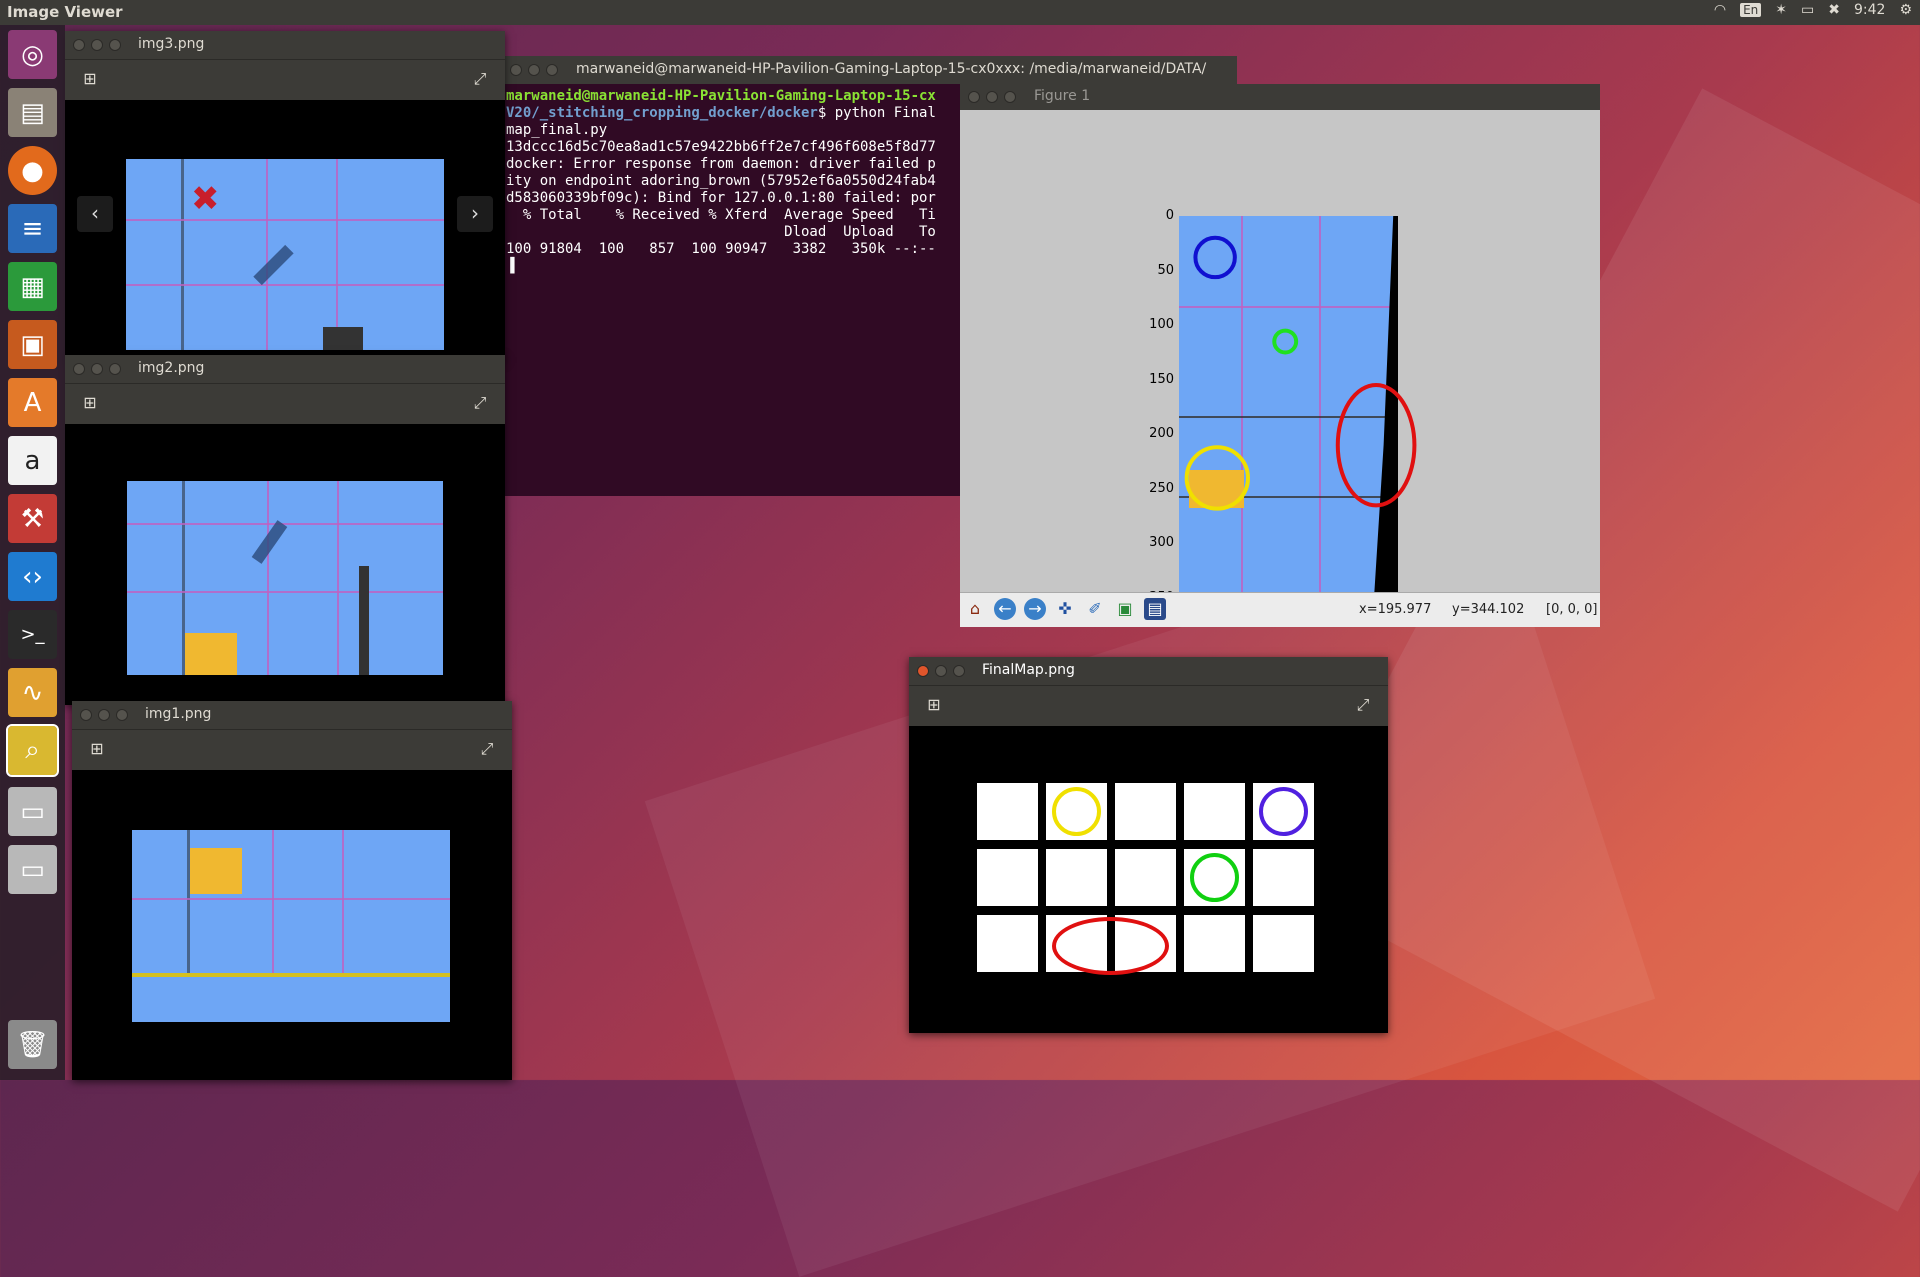 Image resolution: width=1920 pixels, height=1277 pixels. I want to click on image-img3: ✖, so click(285, 254).